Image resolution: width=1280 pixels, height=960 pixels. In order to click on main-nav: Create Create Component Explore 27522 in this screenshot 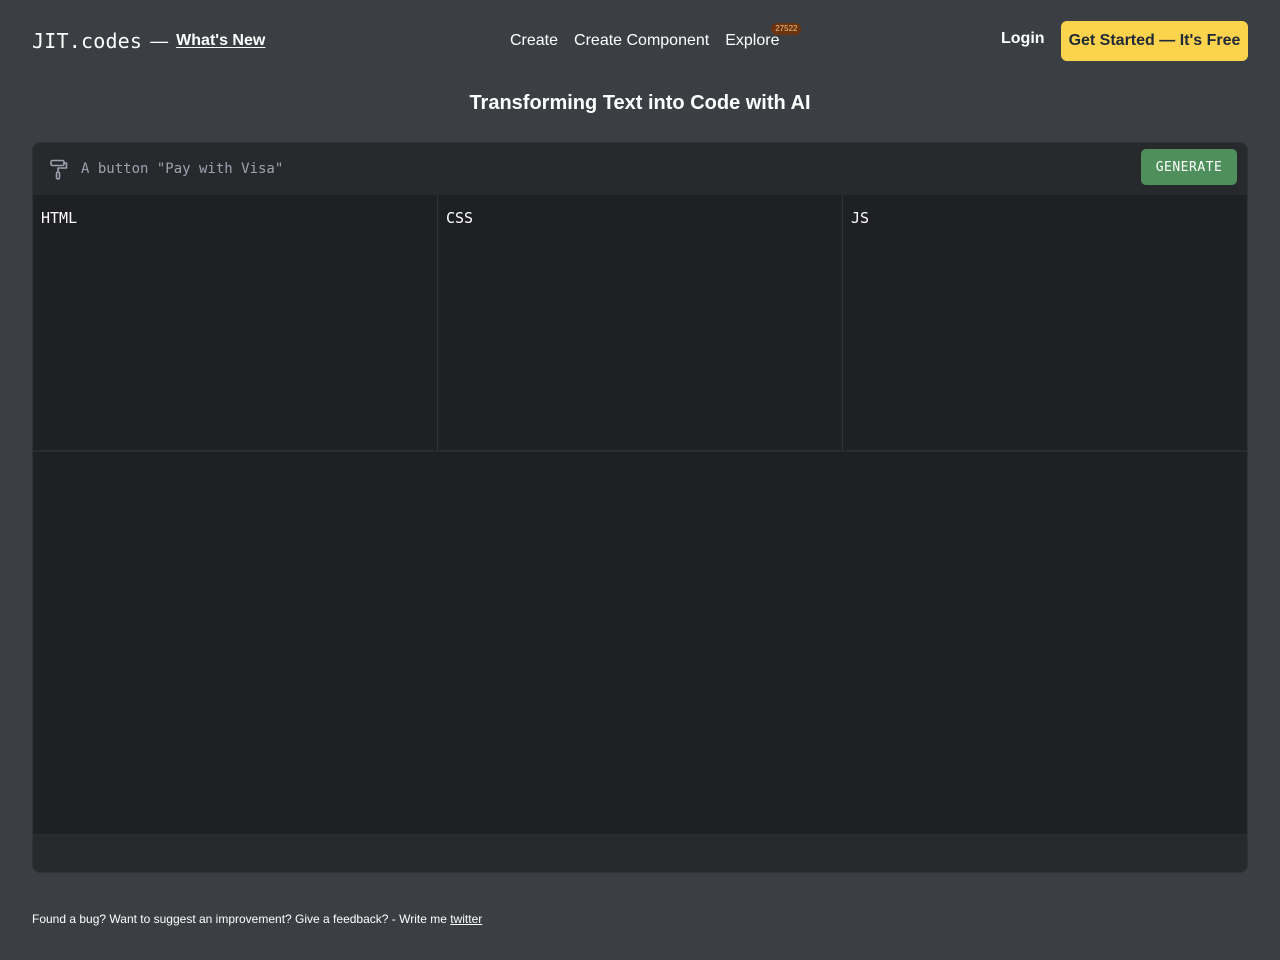, I will do `click(656, 37)`.